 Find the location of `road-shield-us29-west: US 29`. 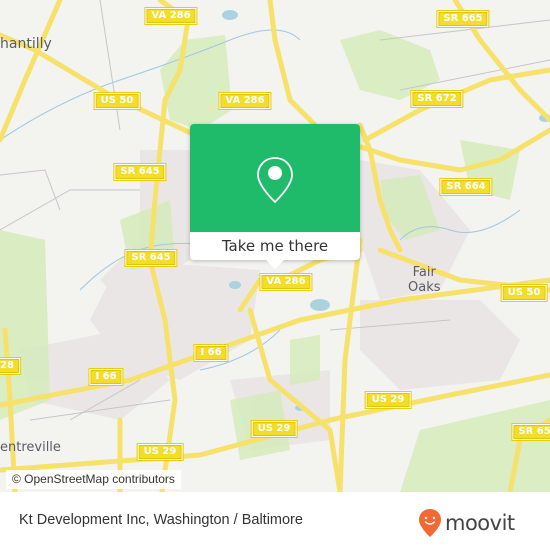

road-shield-us29-west: US 29 is located at coordinates (160, 452).